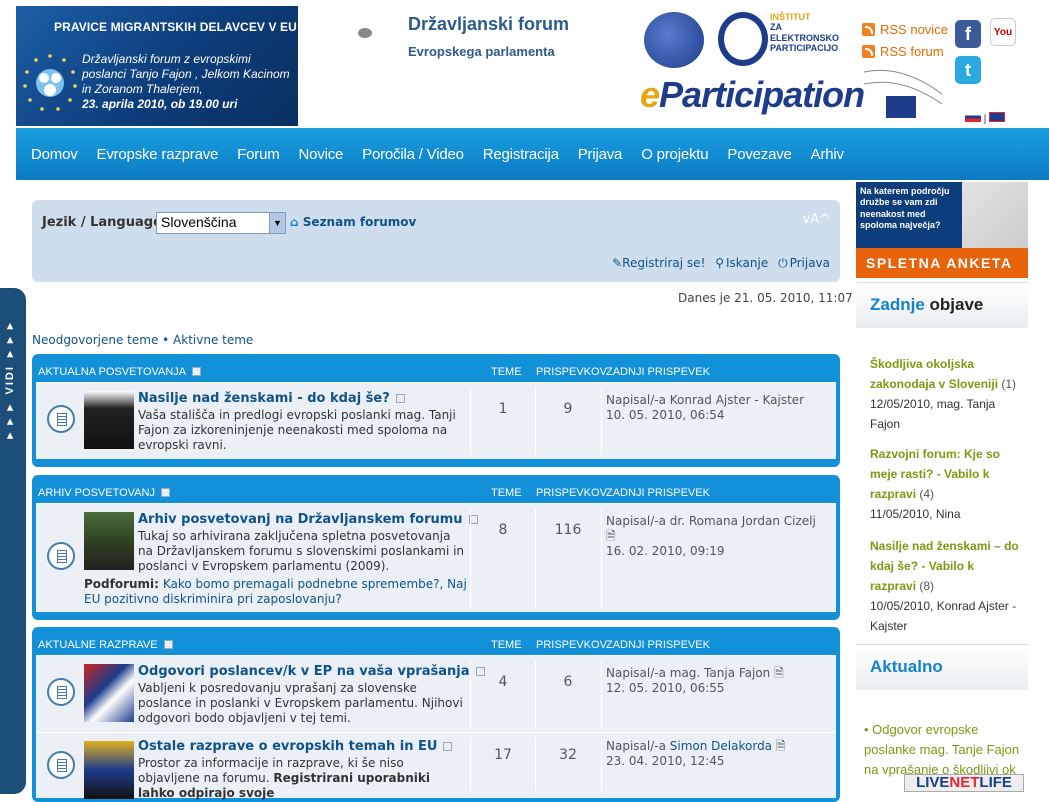 Image resolution: width=1049 pixels, height=802 pixels. What do you see at coordinates (271, 398) in the screenshot?
I see `forum-title: Nasilje nad ženskami - do kdaj še?` at bounding box center [271, 398].